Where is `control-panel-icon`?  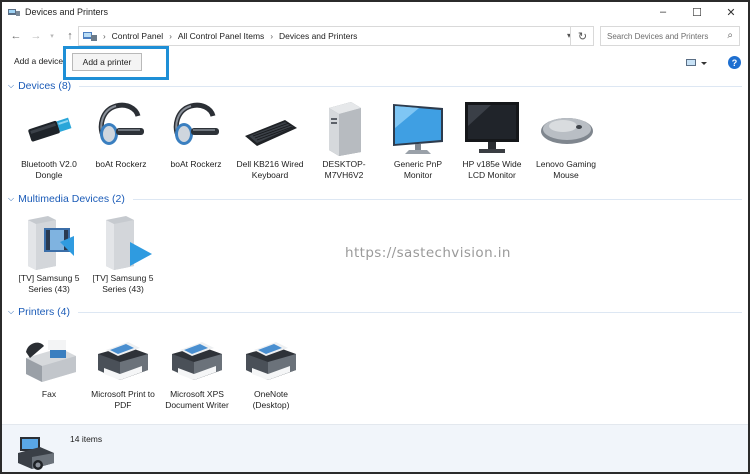 control-panel-icon is located at coordinates (90, 36).